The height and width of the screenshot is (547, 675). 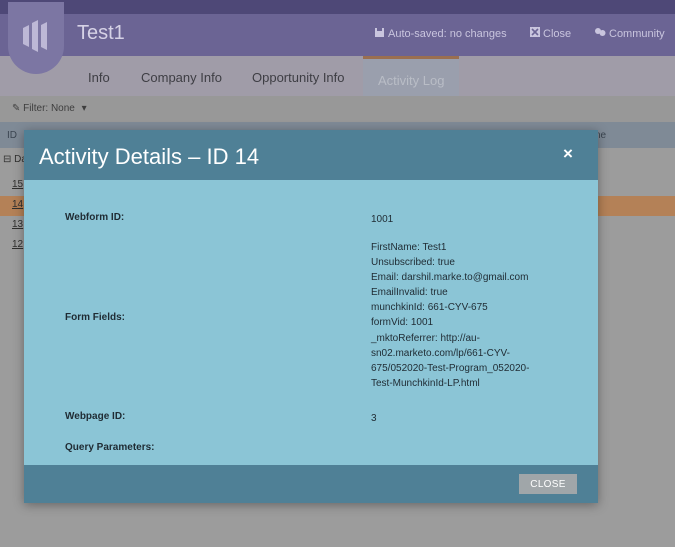 What do you see at coordinates (535, 33) in the screenshot?
I see `close-icon` at bounding box center [535, 33].